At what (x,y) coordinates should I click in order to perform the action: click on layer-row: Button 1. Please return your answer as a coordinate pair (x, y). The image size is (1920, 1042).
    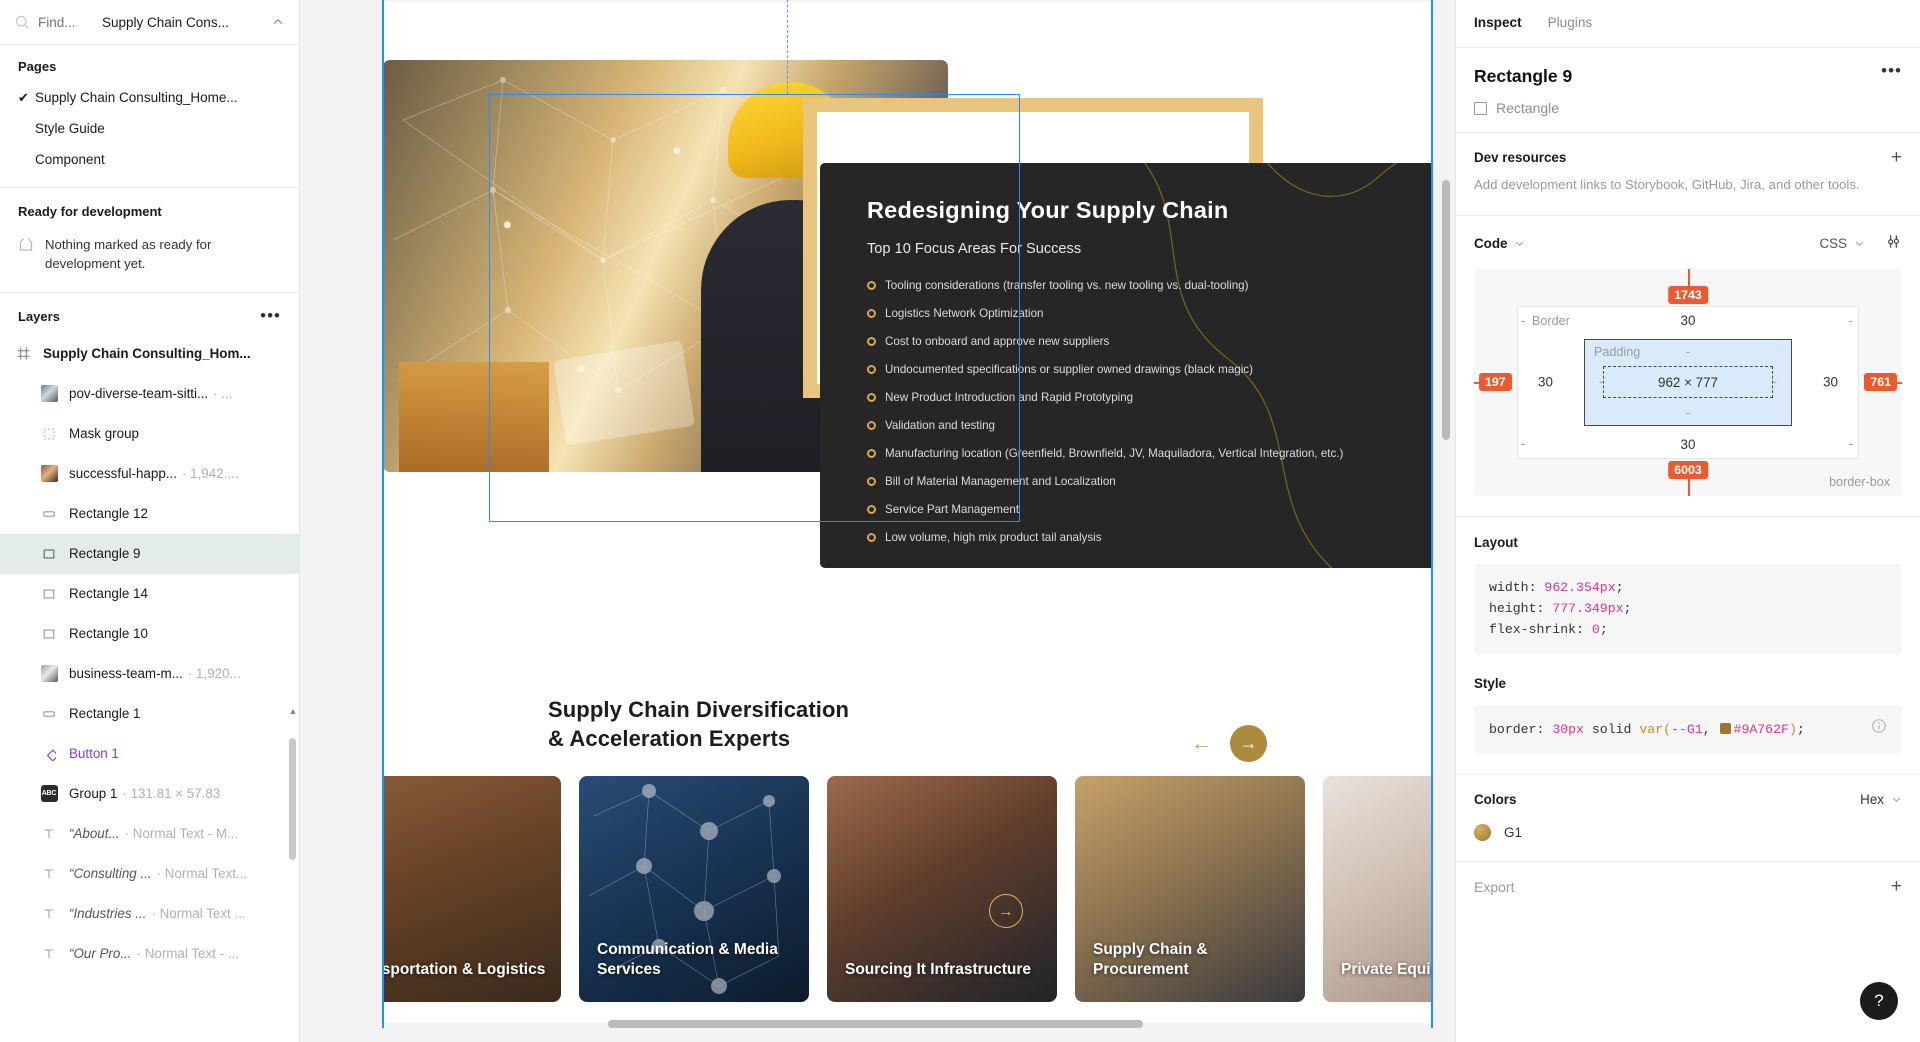
    Looking at the image, I should click on (149, 754).